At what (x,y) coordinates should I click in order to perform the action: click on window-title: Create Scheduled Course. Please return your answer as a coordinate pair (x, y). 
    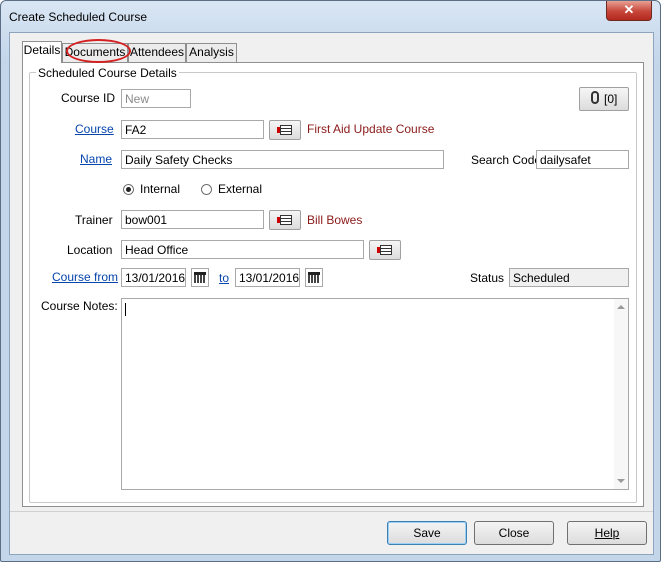
    Looking at the image, I should click on (78, 17).